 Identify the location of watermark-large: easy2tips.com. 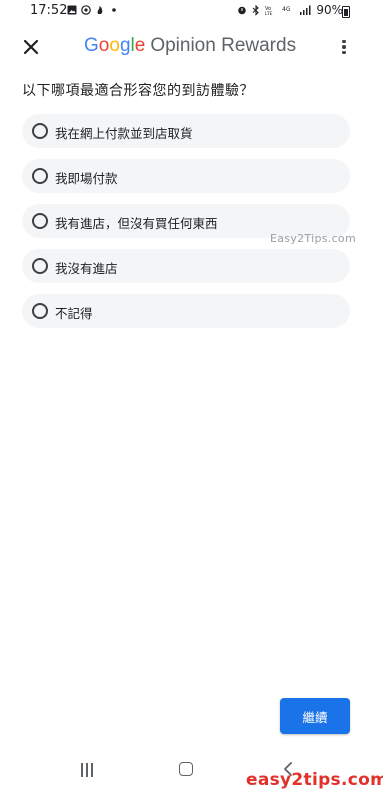
(314, 780).